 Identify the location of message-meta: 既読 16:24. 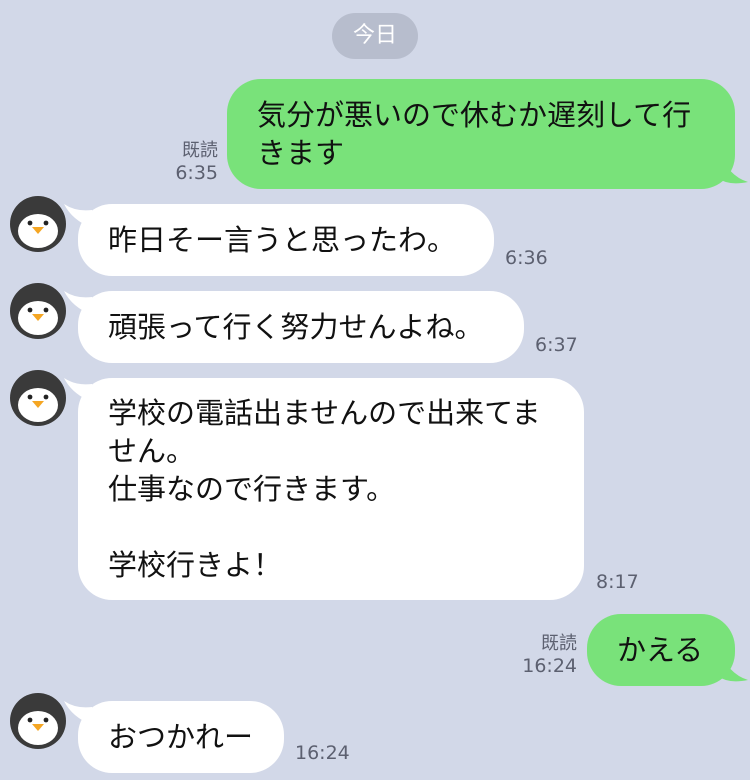
(546, 655).